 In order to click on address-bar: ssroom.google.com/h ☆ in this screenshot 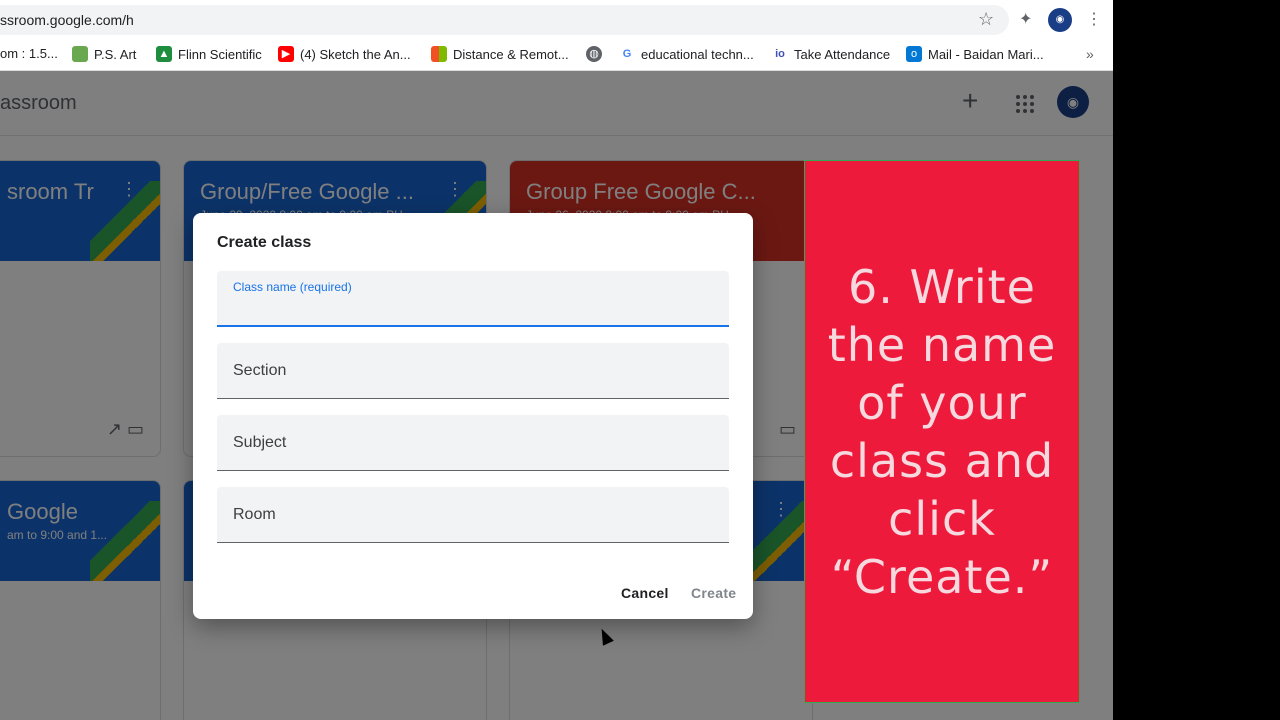, I will do `click(504, 20)`.